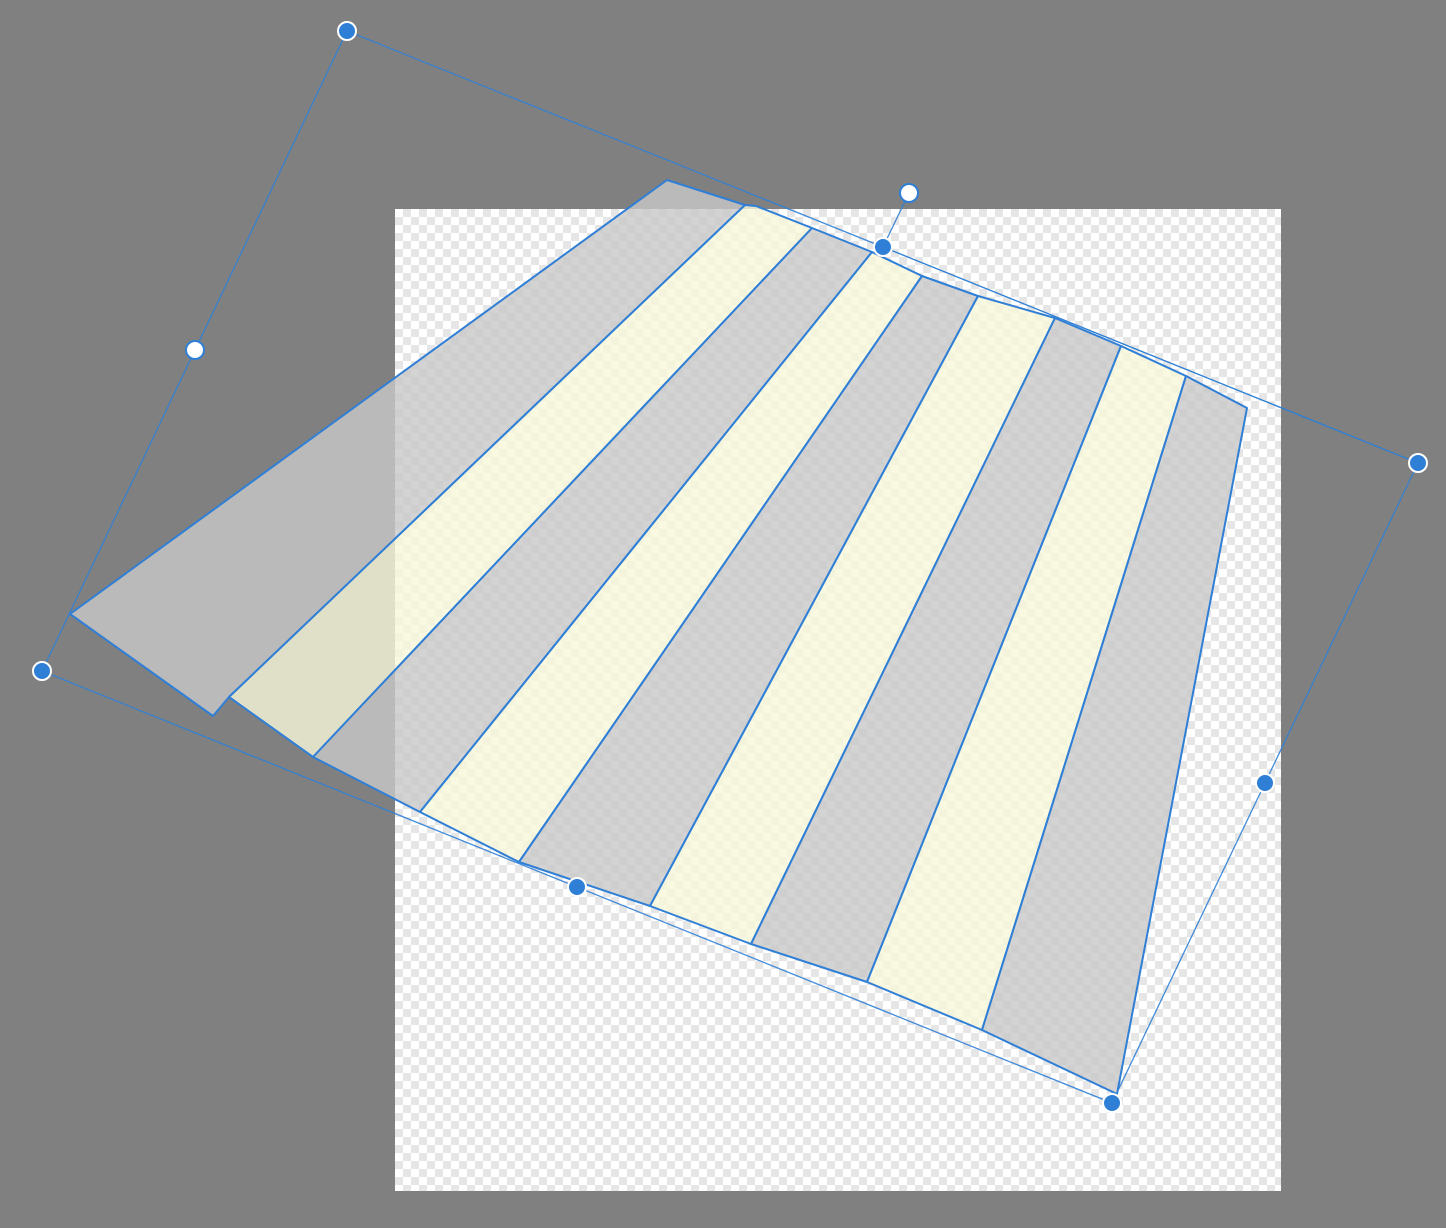 Image resolution: width=1446 pixels, height=1228 pixels. What do you see at coordinates (883, 247) in the screenshot?
I see `edge-handle-top` at bounding box center [883, 247].